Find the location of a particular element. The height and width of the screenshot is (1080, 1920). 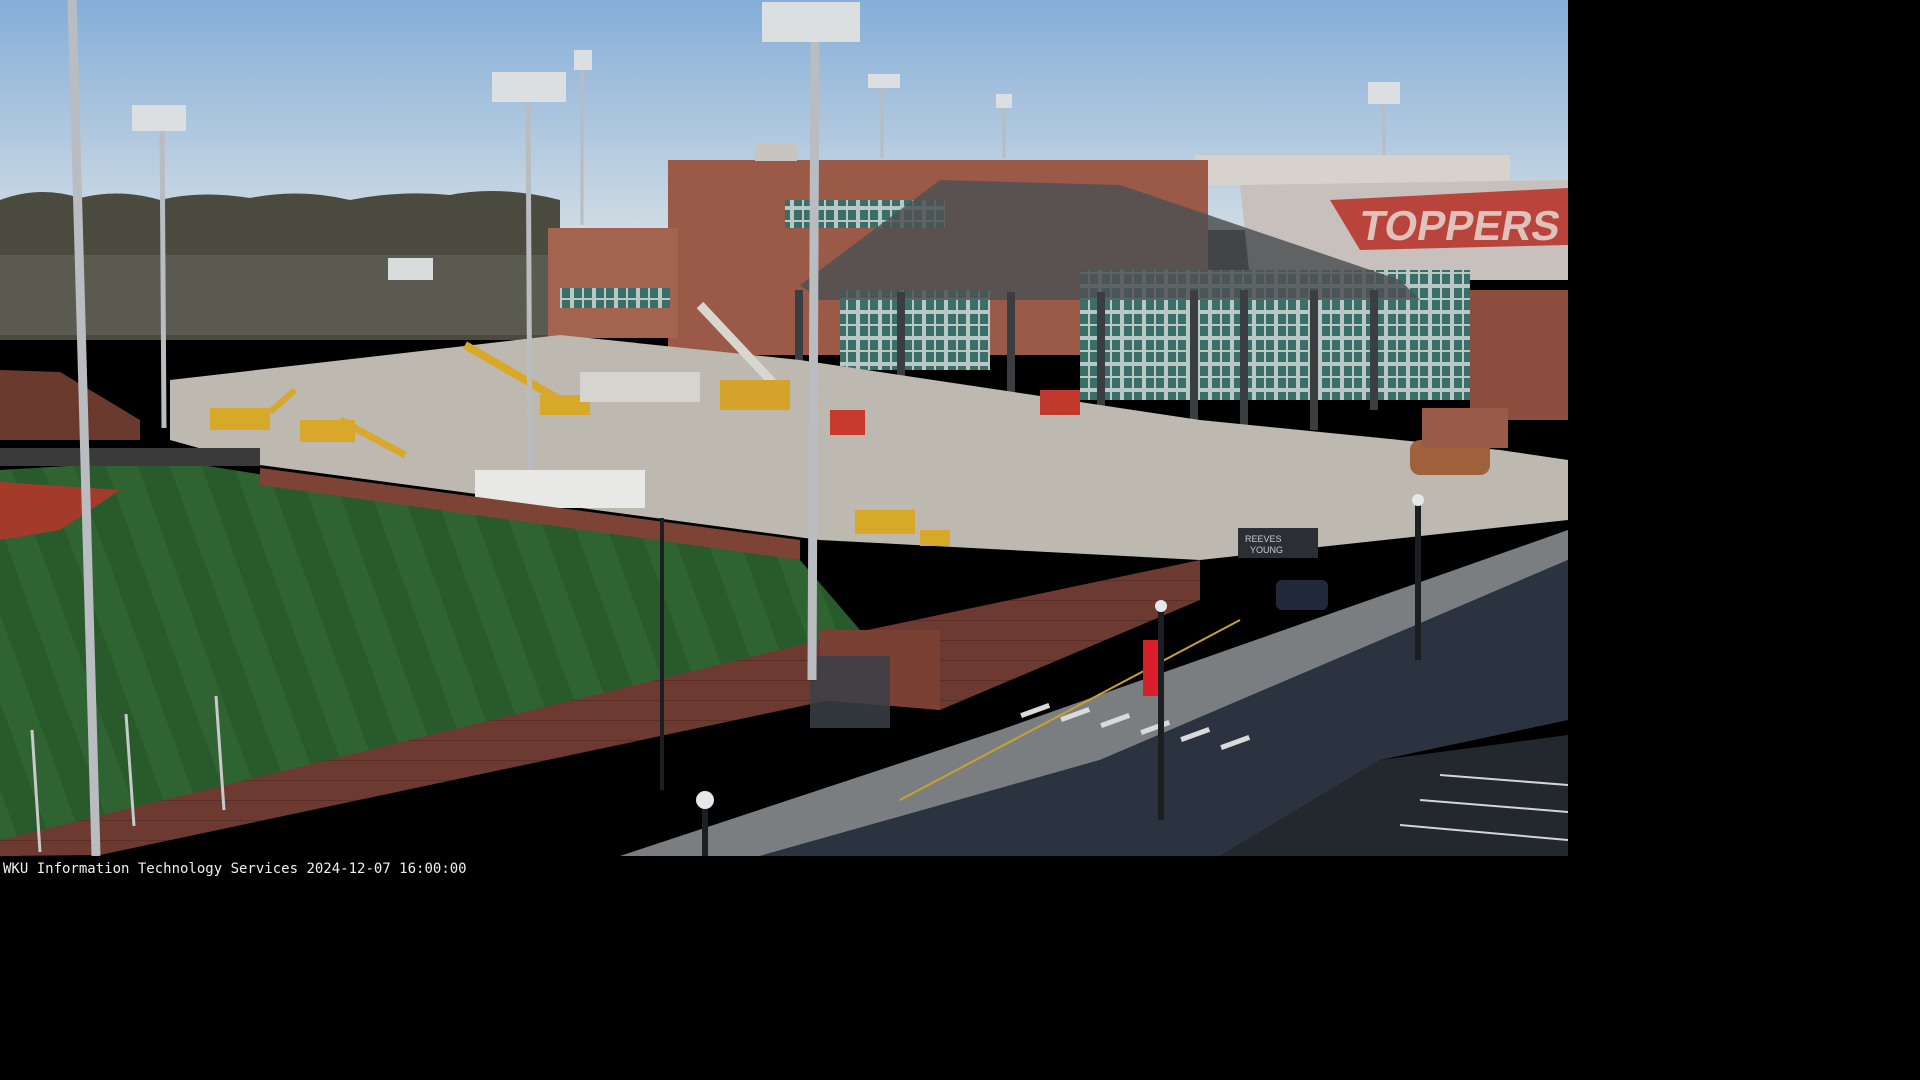

building-windows-lower is located at coordinates (615, 298).